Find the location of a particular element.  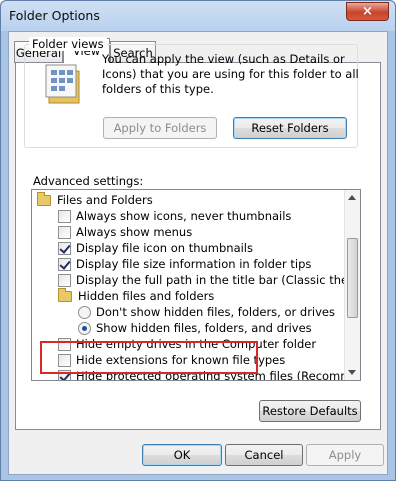

title-bar: Folder Options × is located at coordinates (198, 16).